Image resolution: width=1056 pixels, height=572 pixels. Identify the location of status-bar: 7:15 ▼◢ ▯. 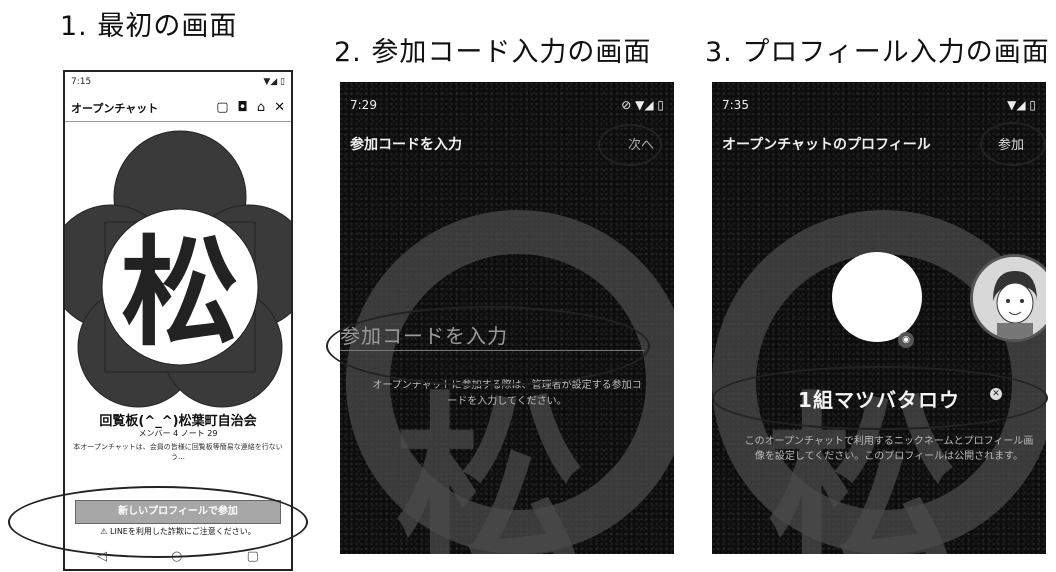
(178, 83).